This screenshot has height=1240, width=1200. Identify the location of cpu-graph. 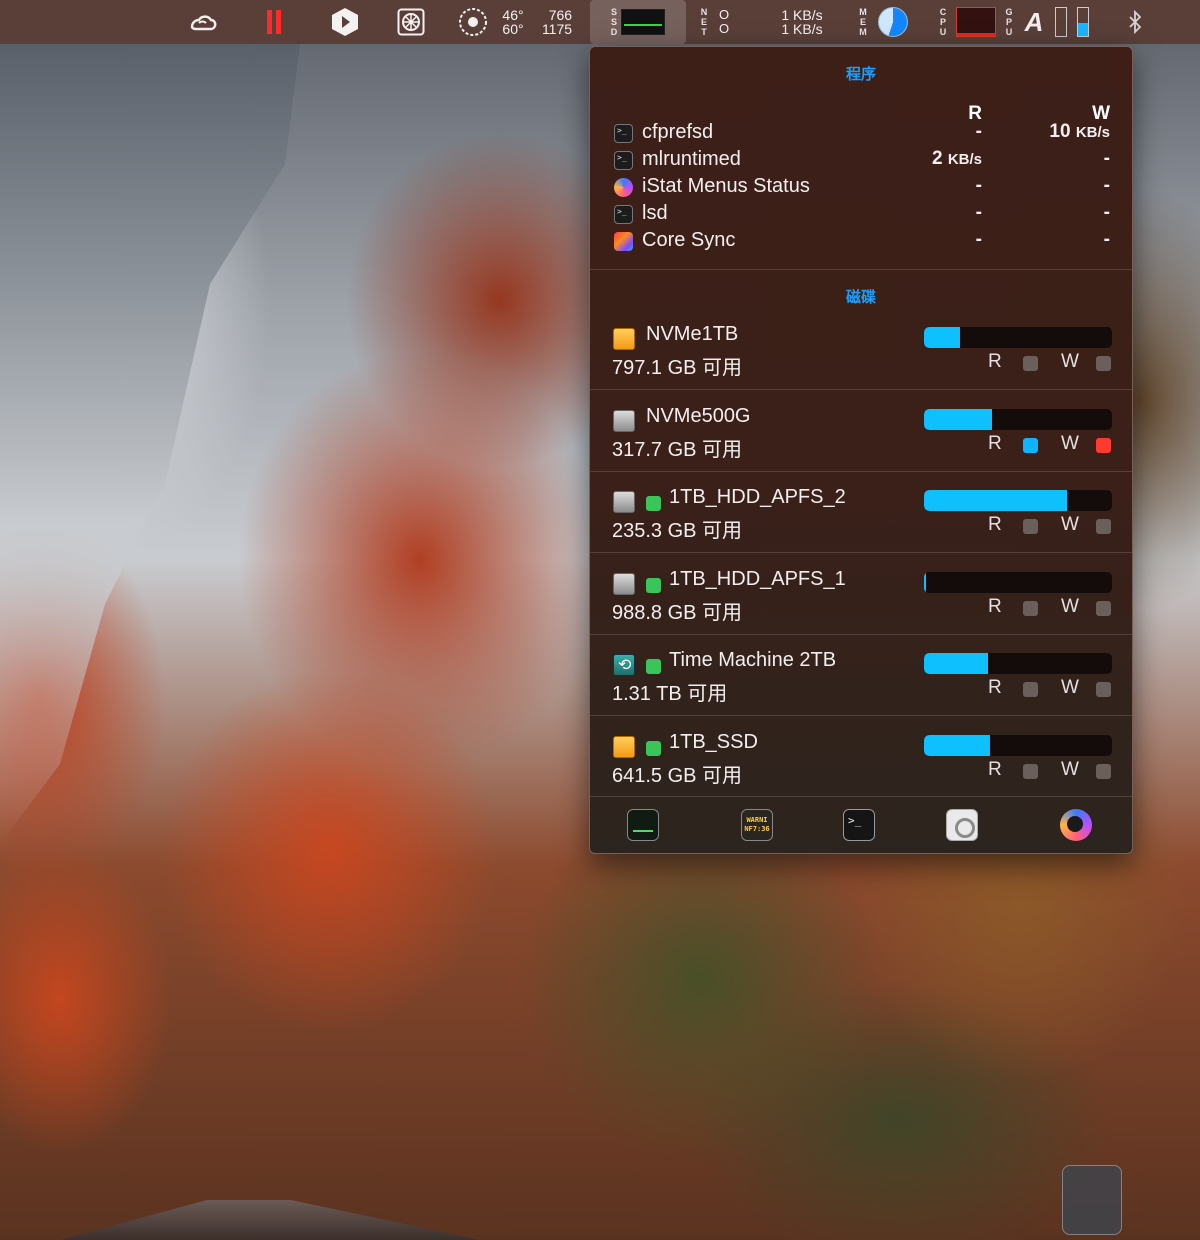
(976, 22).